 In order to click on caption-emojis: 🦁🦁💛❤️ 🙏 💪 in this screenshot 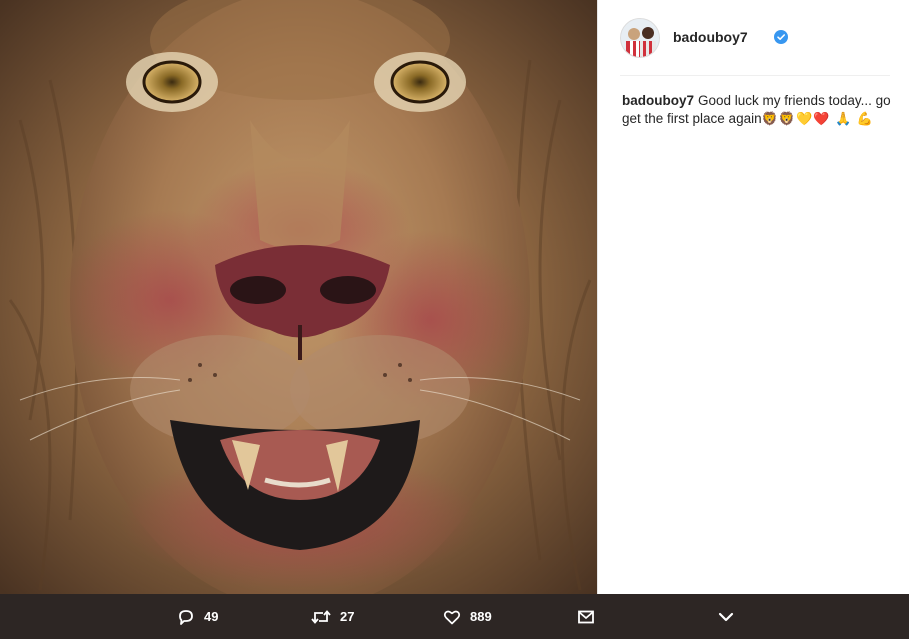, I will do `click(817, 118)`.